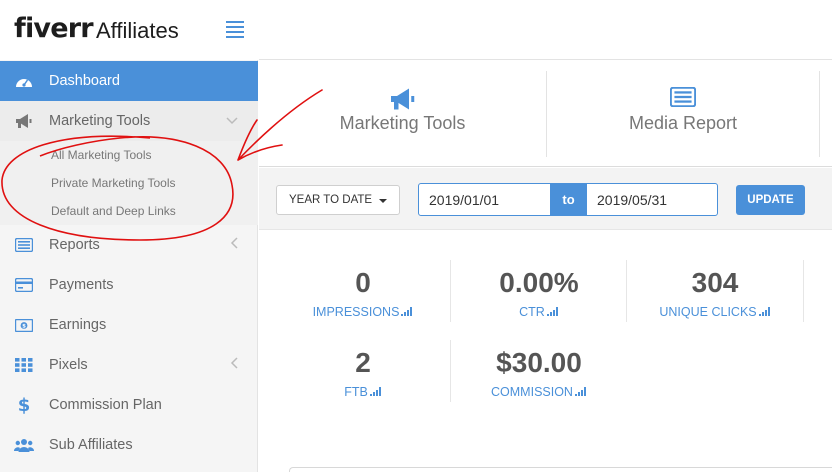 This screenshot has height=472, width=832. I want to click on bottom-card-edge, so click(560, 469).